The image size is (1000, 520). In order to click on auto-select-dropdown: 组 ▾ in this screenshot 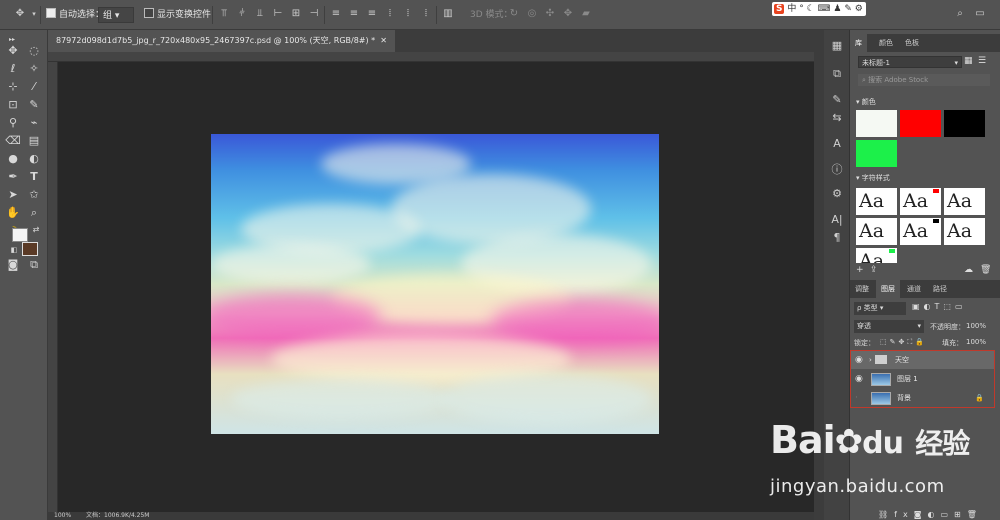, I will do `click(116, 15)`.